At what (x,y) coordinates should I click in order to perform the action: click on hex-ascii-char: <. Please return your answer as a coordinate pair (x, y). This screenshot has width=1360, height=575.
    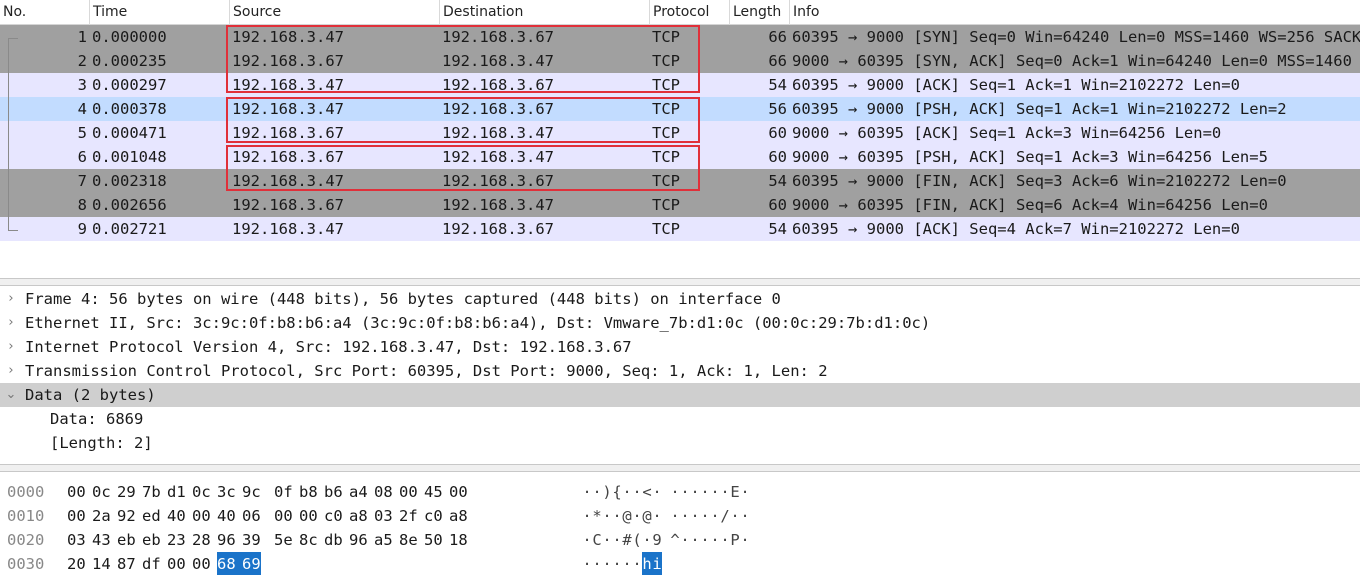
    Looking at the image, I should click on (647, 492).